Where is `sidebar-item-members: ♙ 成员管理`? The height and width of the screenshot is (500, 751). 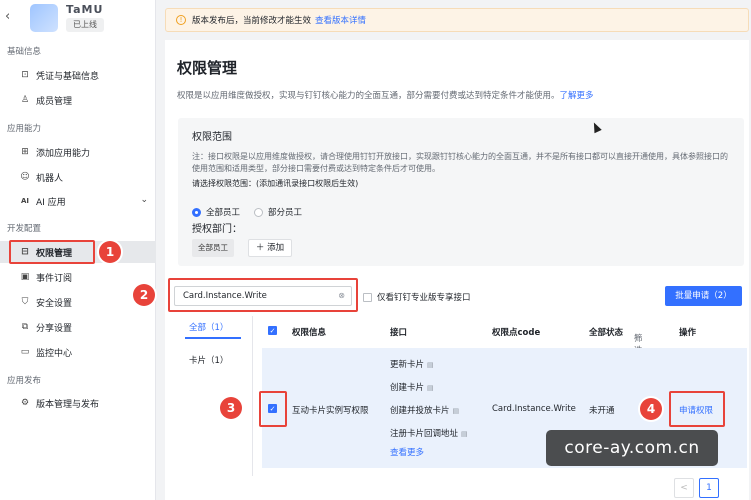 sidebar-item-members: ♙ 成员管理 is located at coordinates (78, 100).